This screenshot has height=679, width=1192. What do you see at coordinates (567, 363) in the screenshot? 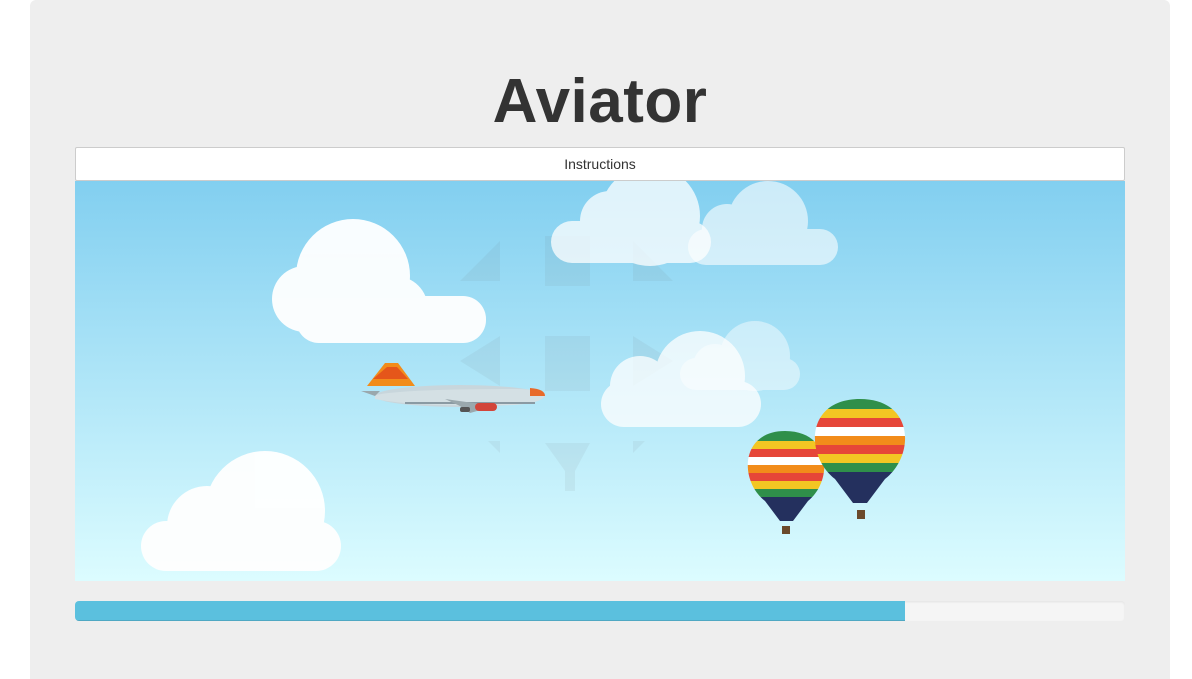
I see `arrow-center-icon` at bounding box center [567, 363].